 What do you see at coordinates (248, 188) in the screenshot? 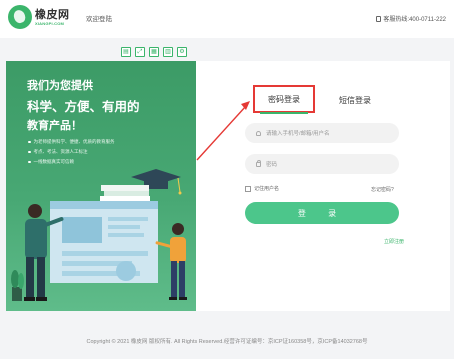
I see `remember-checkbox` at bounding box center [248, 188].